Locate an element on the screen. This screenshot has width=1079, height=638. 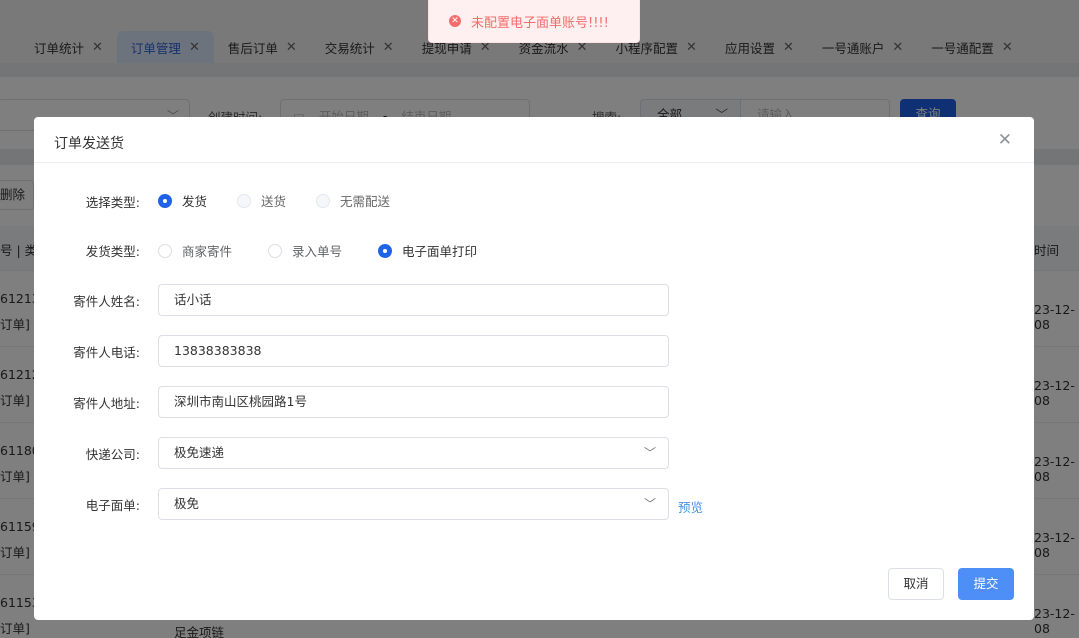
radio-deliver: 送货 is located at coordinates (261, 200).